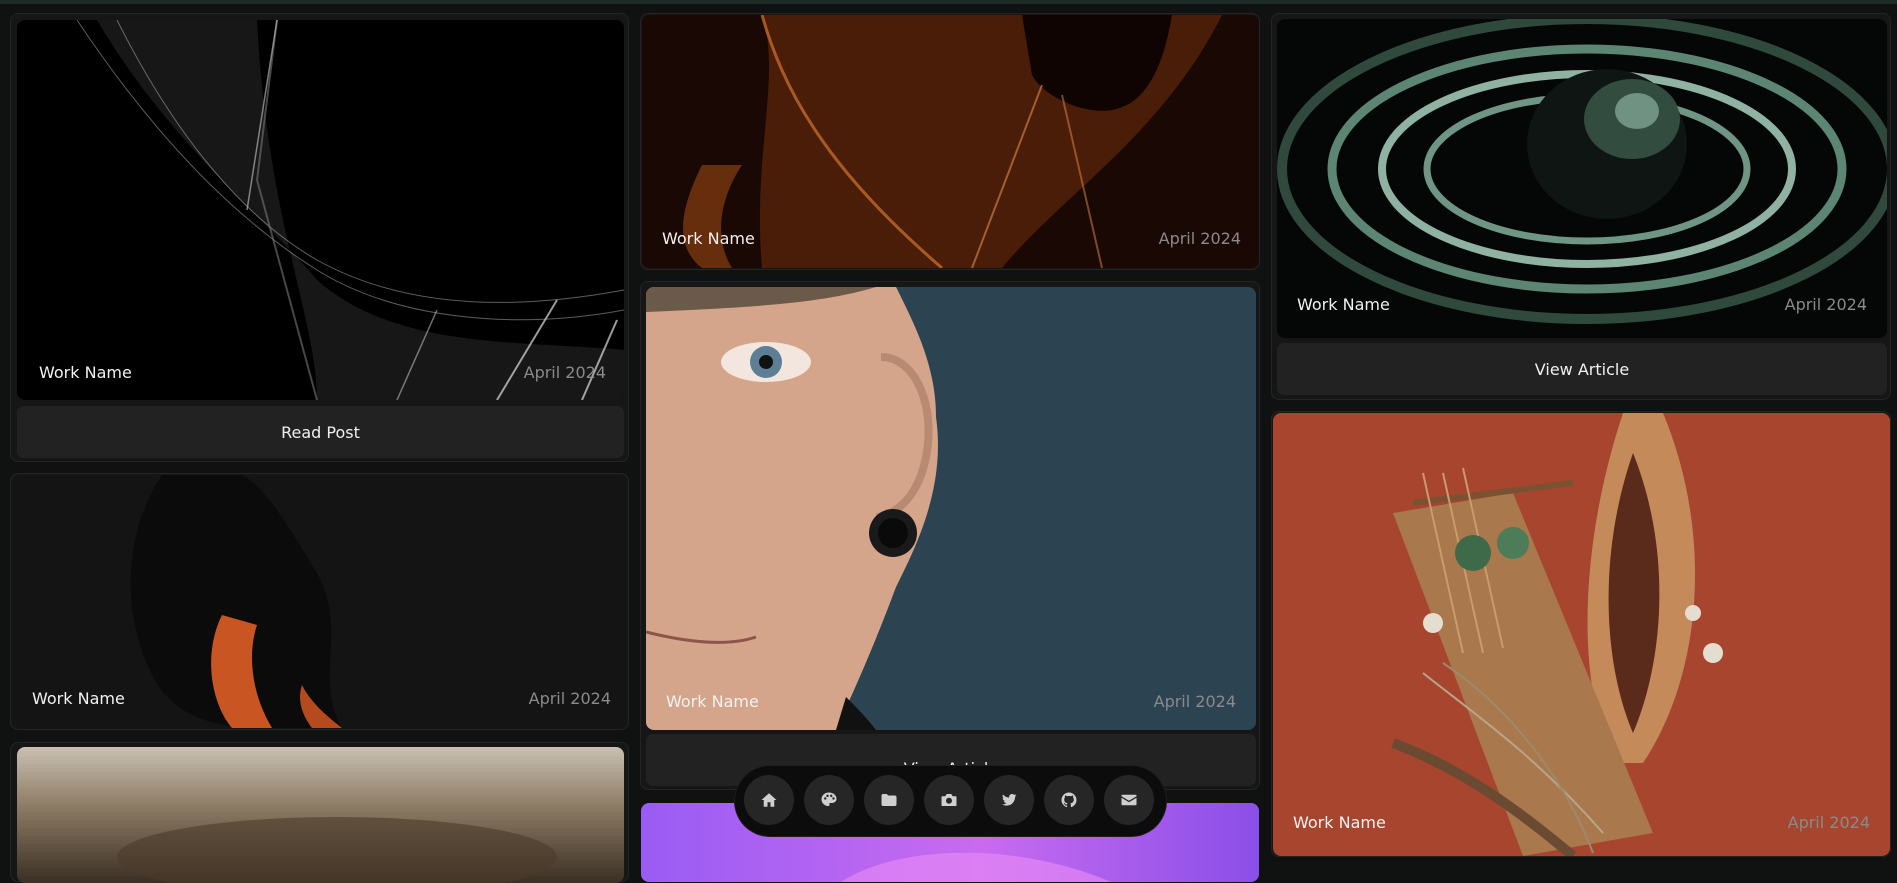  Describe the element at coordinates (769, 800) in the screenshot. I see `home-icon` at that location.